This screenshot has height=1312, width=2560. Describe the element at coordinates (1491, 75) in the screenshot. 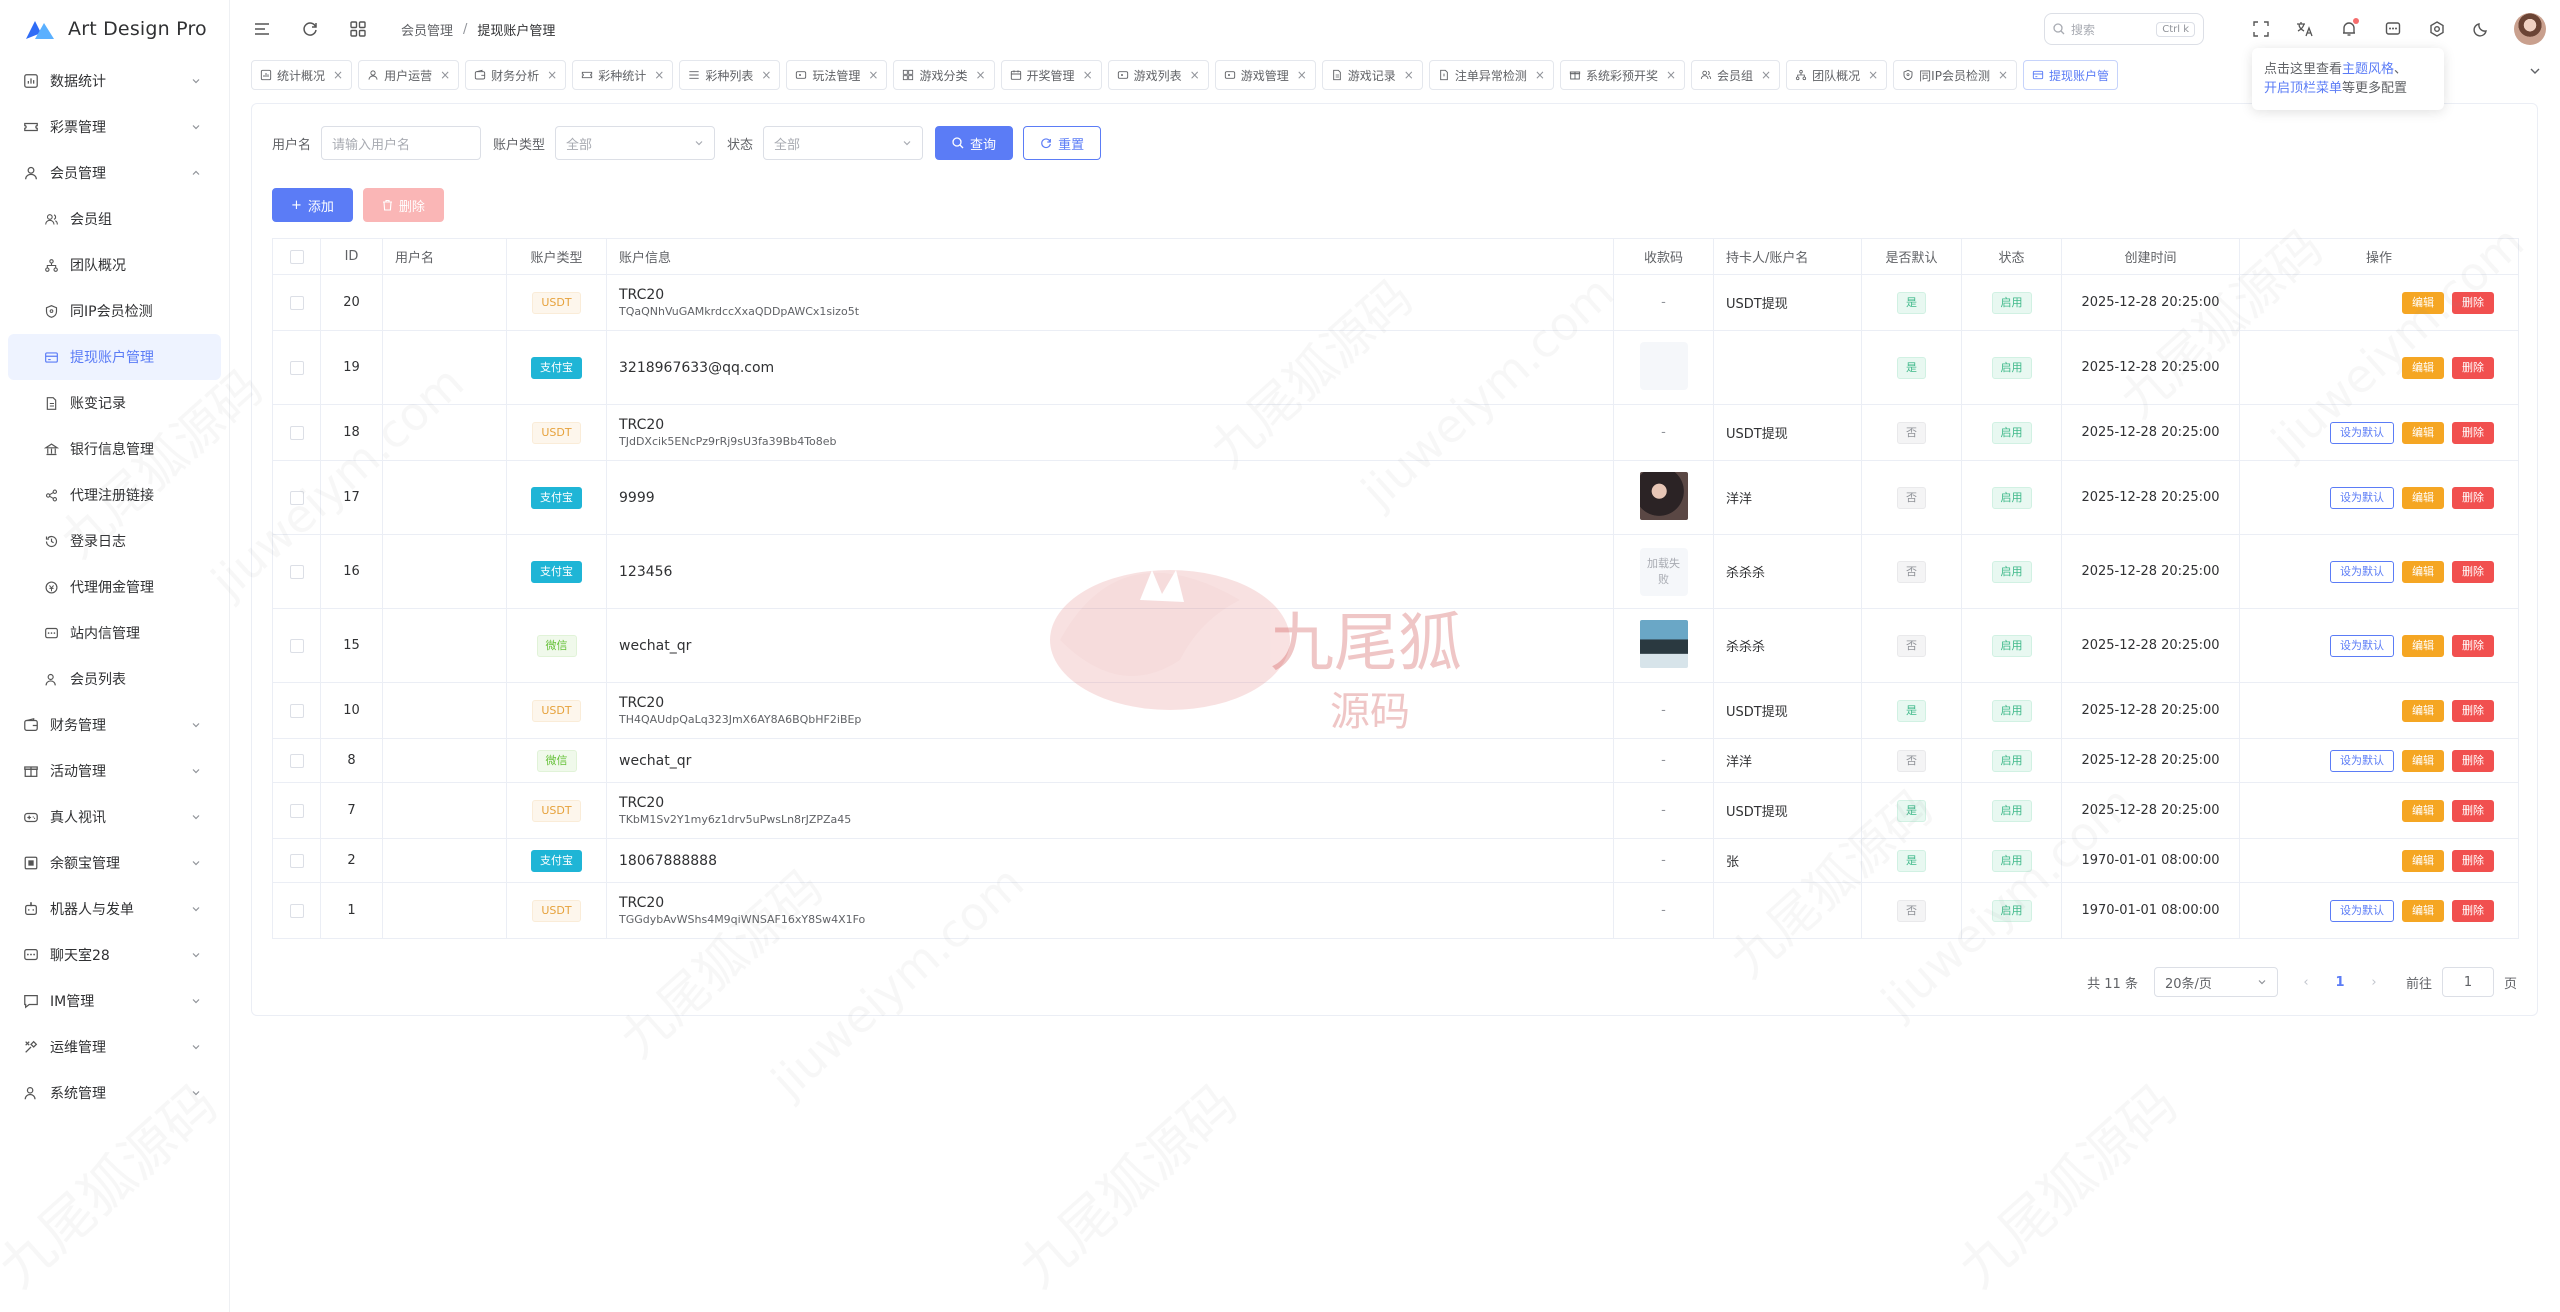

I see `page-tab: 注单异常检测 ×` at that location.